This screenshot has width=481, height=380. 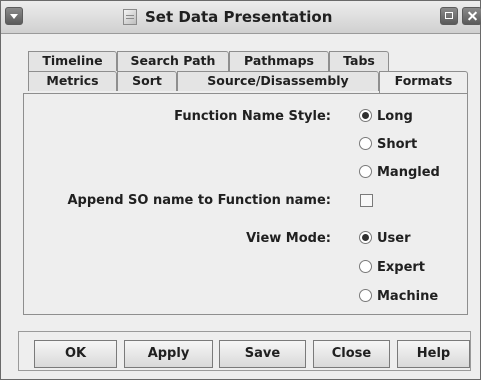 I want to click on tab-tabs: Tabs, so click(x=359, y=61).